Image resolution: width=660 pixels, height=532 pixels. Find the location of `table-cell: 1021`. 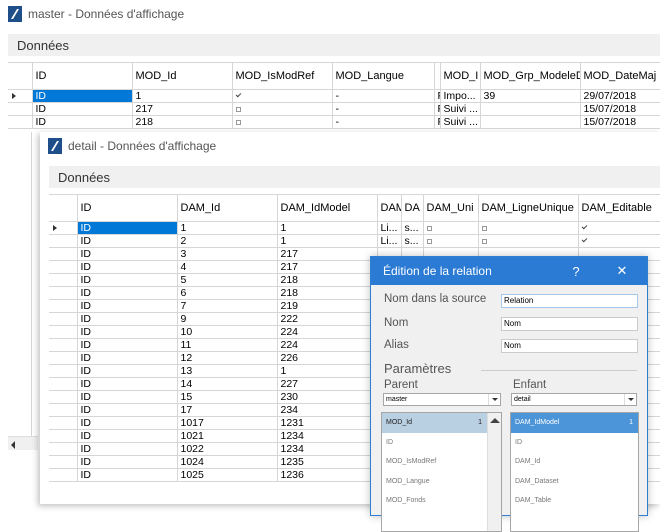

table-cell: 1021 is located at coordinates (227, 436).